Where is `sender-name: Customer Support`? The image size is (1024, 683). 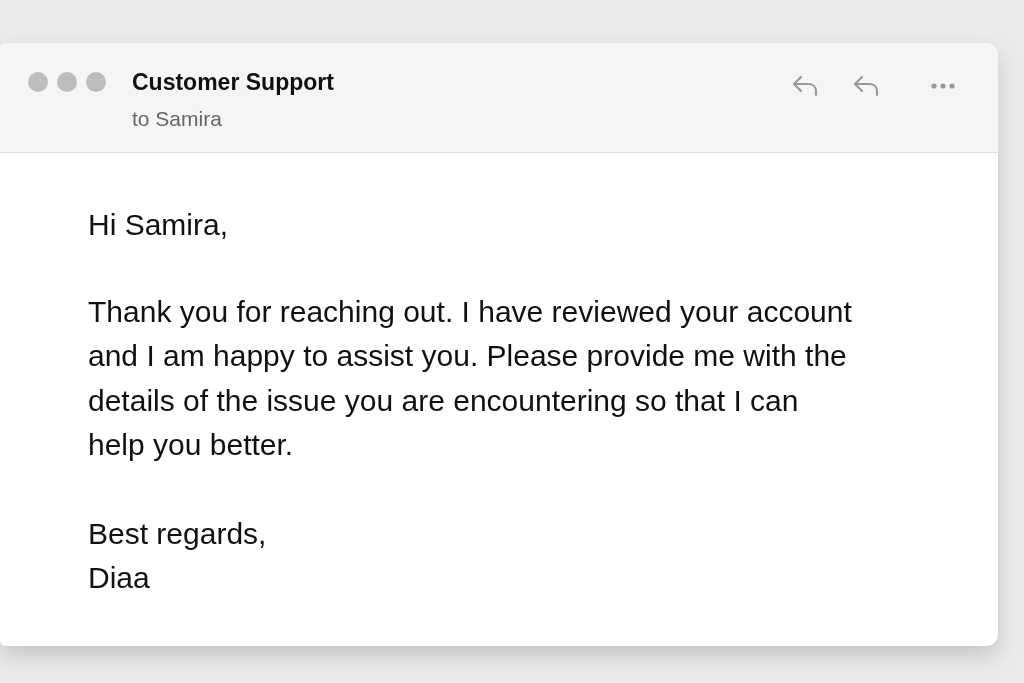
sender-name: Customer Support is located at coordinates (233, 82).